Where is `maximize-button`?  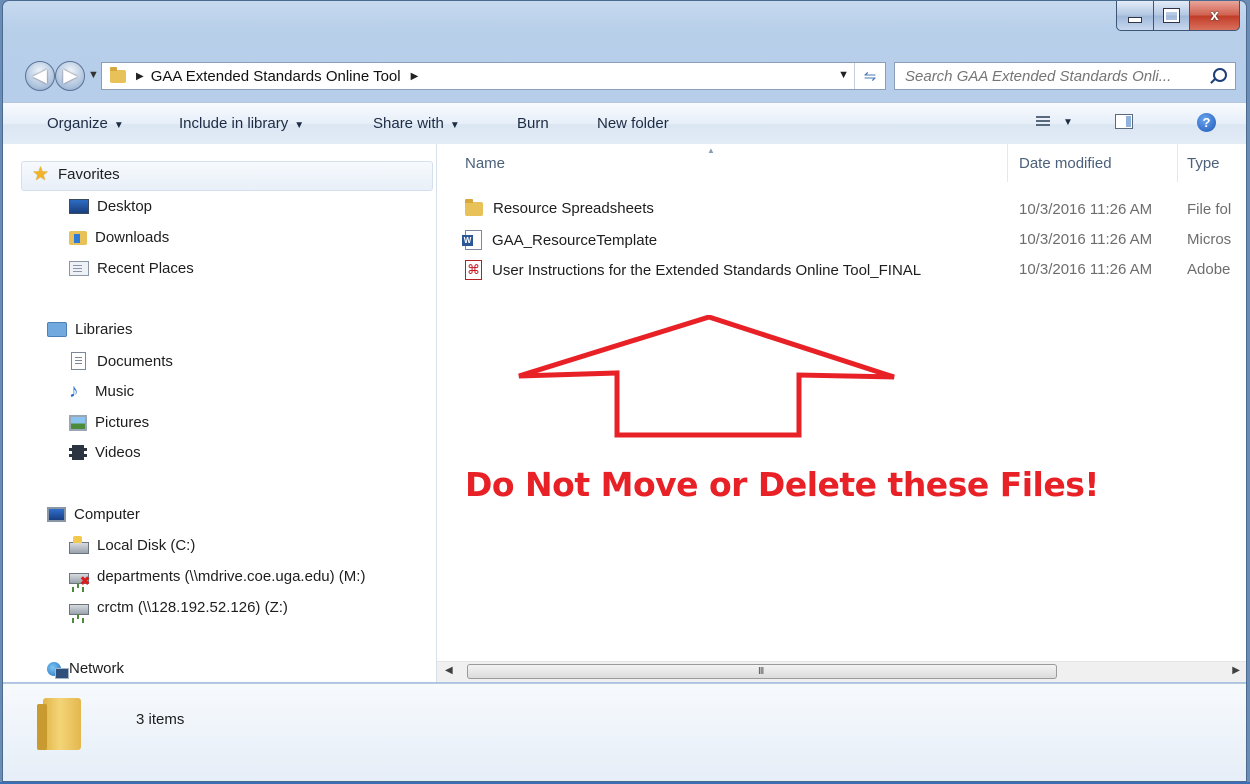 maximize-button is located at coordinates (1172, 16).